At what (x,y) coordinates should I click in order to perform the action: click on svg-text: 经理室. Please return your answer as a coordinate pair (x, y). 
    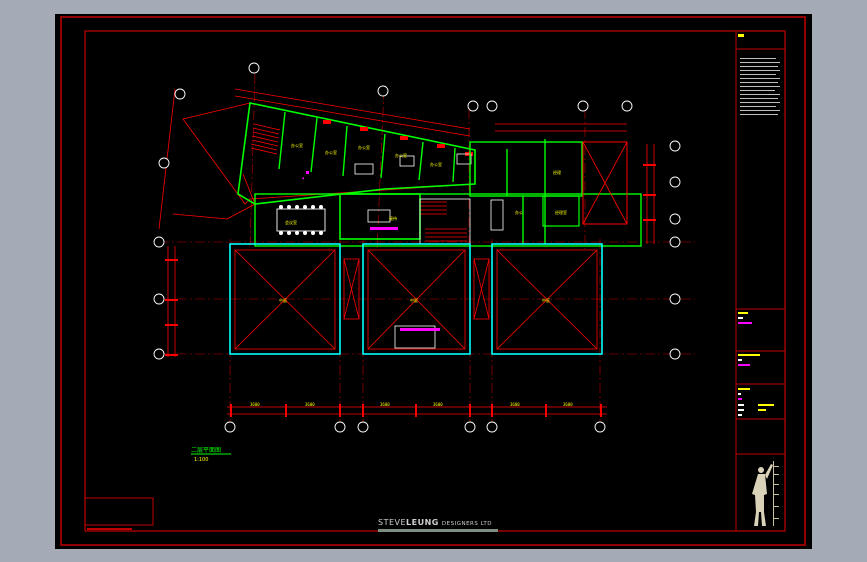
    Looking at the image, I should click on (561, 212).